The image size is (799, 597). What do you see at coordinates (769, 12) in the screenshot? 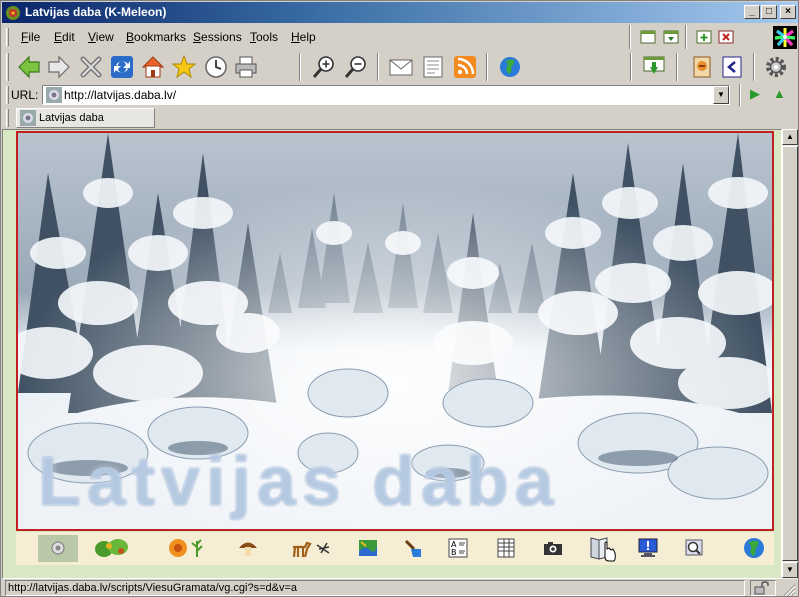
I see `maximize-button: □` at bounding box center [769, 12].